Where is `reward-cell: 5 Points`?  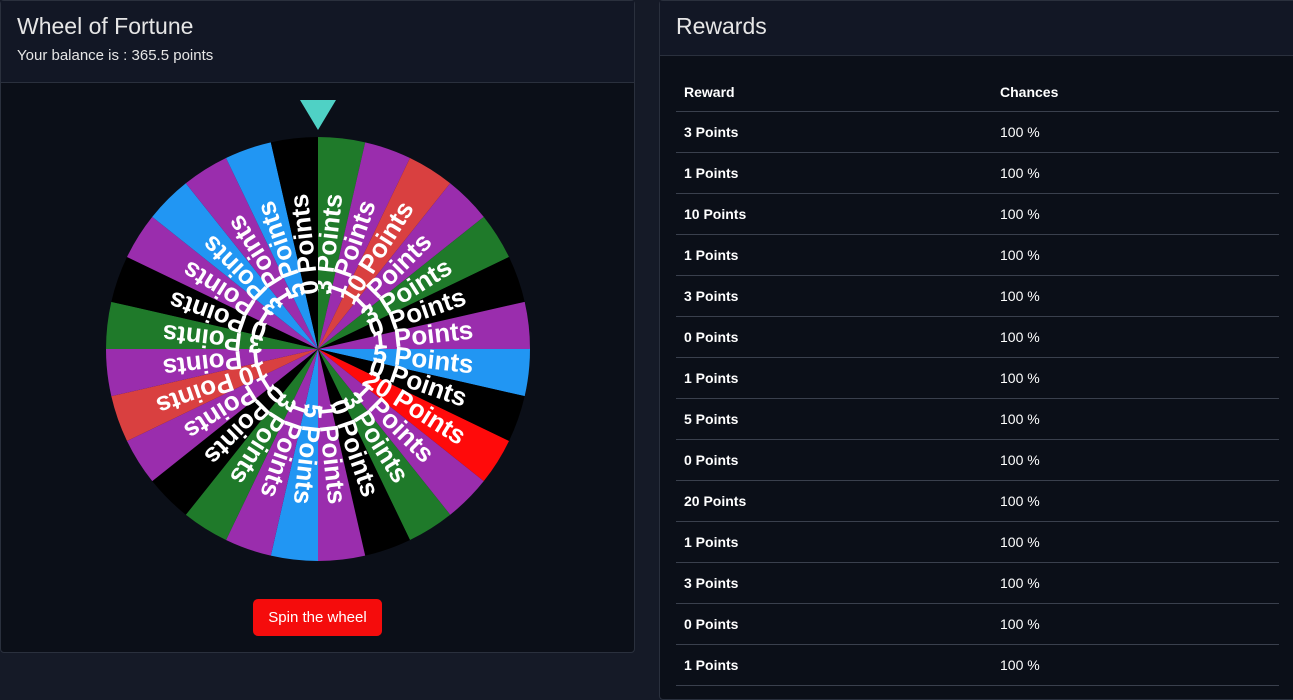 reward-cell: 5 Points is located at coordinates (834, 419).